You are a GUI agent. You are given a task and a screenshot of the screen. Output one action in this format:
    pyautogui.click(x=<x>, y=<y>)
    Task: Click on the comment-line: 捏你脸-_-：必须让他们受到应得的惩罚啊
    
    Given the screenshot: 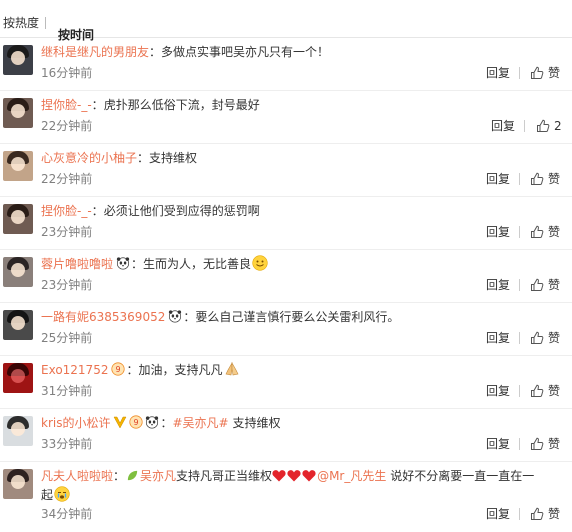 What is the action you would take?
    pyautogui.click(x=150, y=211)
    